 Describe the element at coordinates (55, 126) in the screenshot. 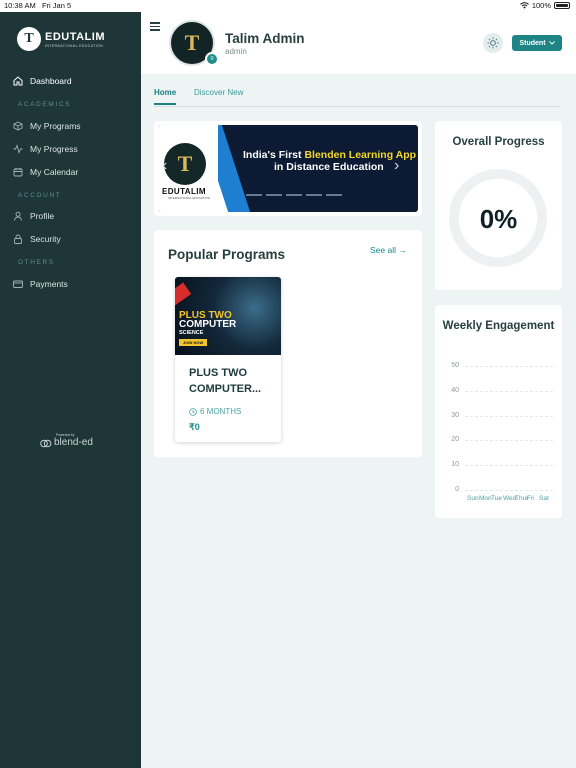

I see `sidebar-item-label: My Programs` at that location.